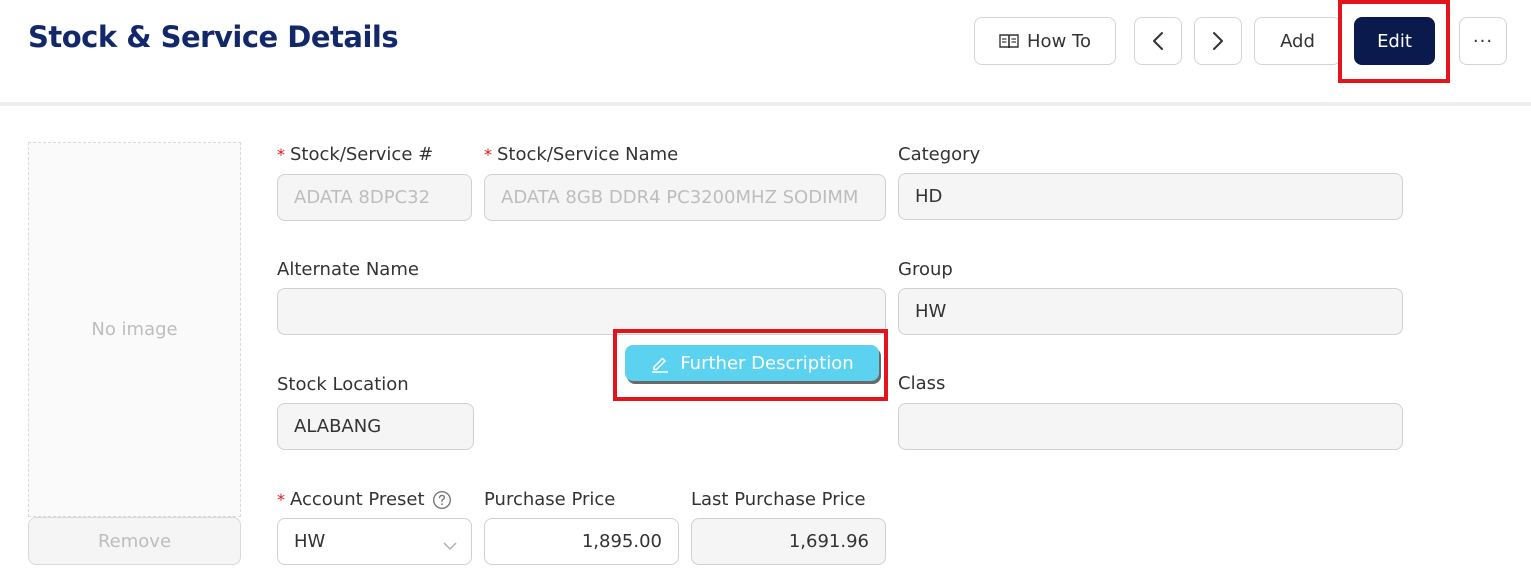 The image size is (1531, 578). What do you see at coordinates (357, 499) in the screenshot?
I see `account-preset-label-text: Account Preset` at bounding box center [357, 499].